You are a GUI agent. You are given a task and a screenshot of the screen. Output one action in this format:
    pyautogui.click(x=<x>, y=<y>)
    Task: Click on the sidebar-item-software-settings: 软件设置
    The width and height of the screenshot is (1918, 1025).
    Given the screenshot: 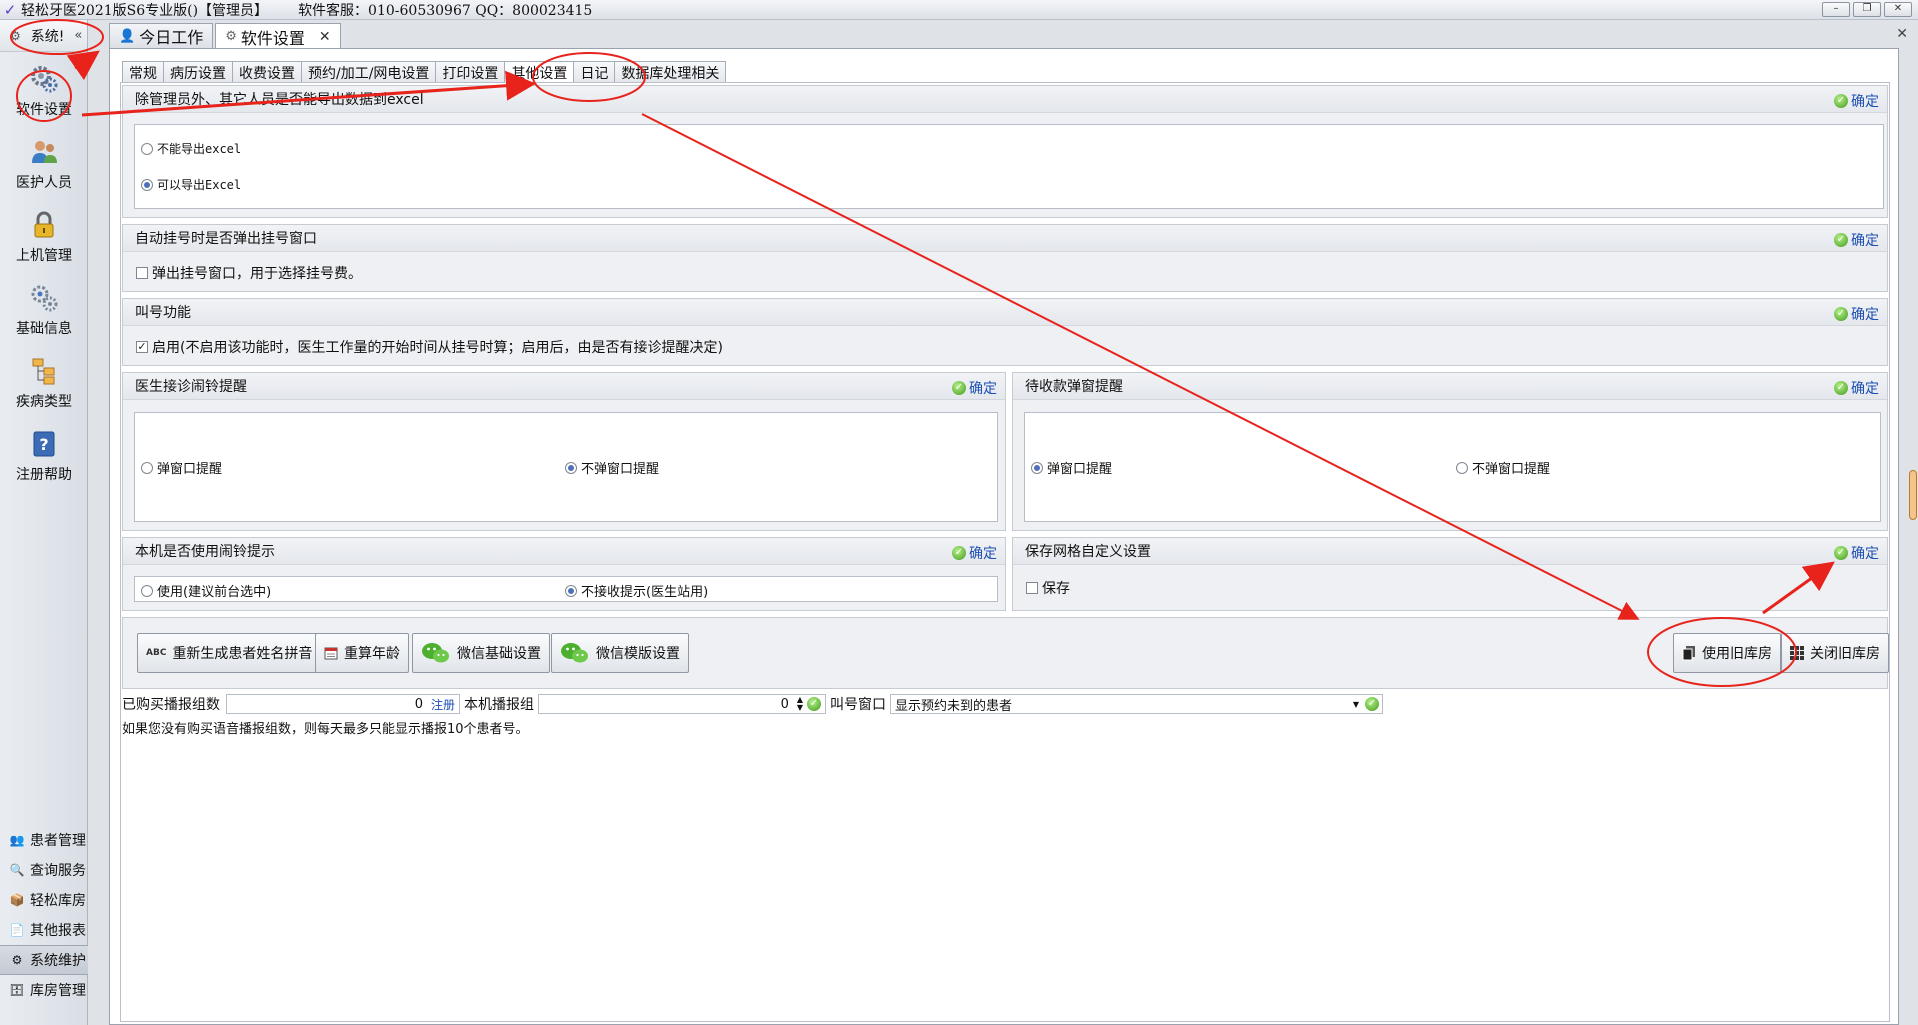 What is the action you would take?
    pyautogui.click(x=44, y=88)
    